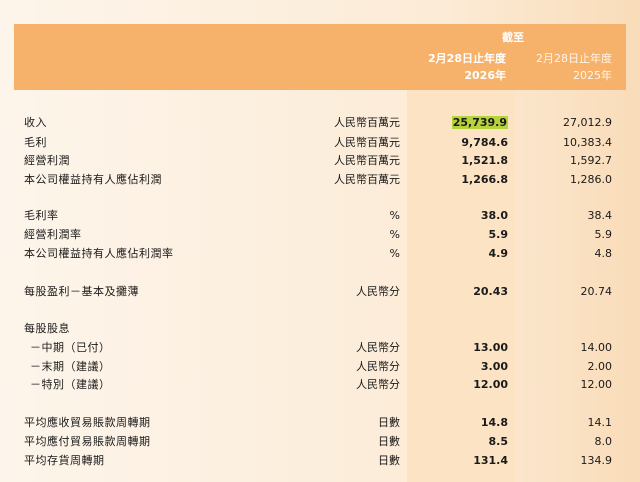 Image resolution: width=640 pixels, height=482 pixels. Describe the element at coordinates (41, 215) in the screenshot. I see `row-label: 毛利率` at that location.